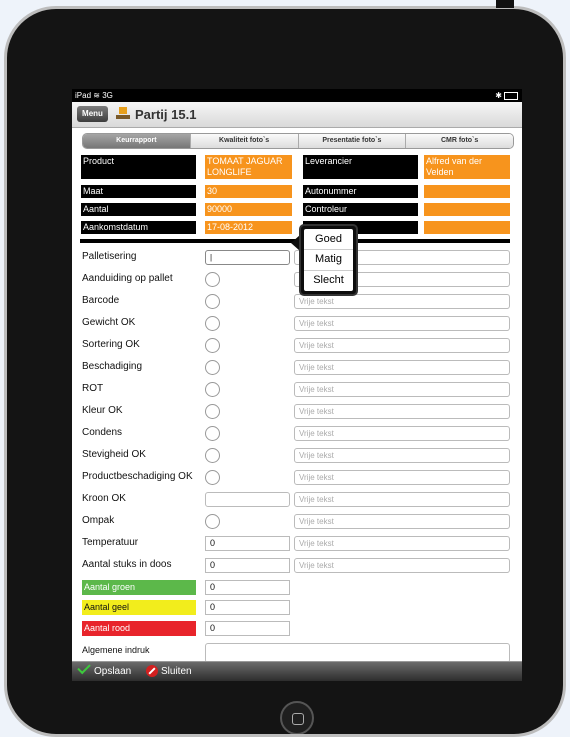 This screenshot has height=737, width=570. I want to click on row-label-barcode: Barcode, so click(101, 300).